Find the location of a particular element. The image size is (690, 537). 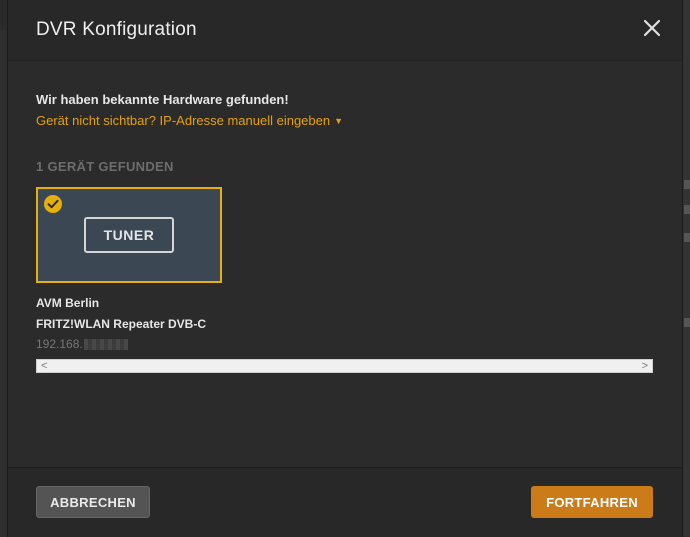

continue-button: FORTFAHREN is located at coordinates (592, 502).